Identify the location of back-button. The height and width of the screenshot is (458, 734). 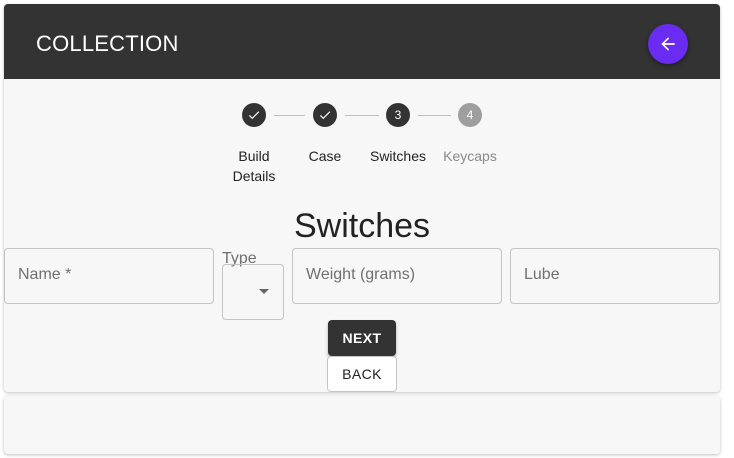
(668, 44).